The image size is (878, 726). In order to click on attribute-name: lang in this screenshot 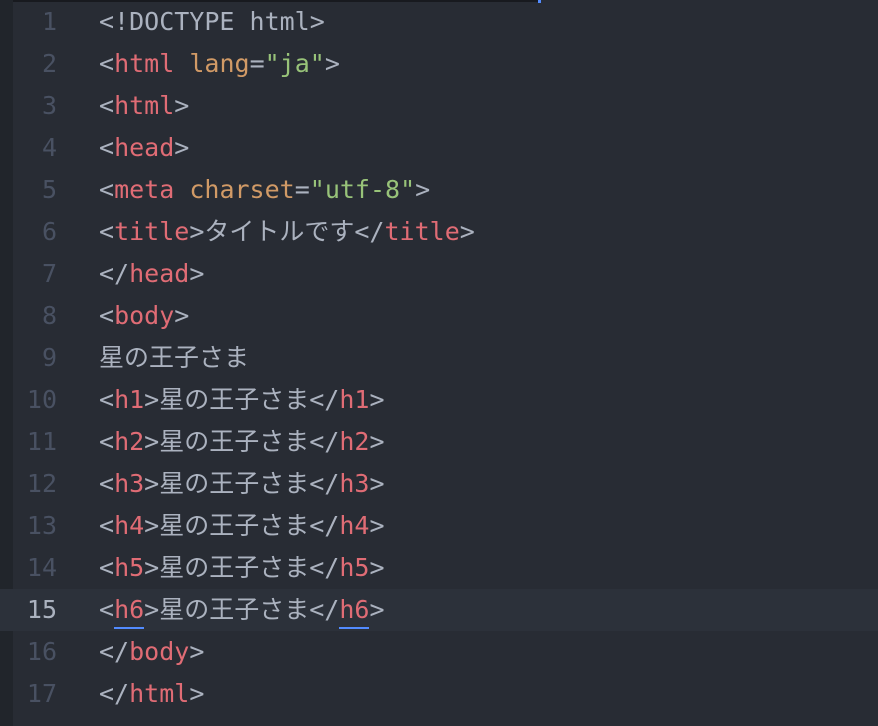, I will do `click(219, 63)`.